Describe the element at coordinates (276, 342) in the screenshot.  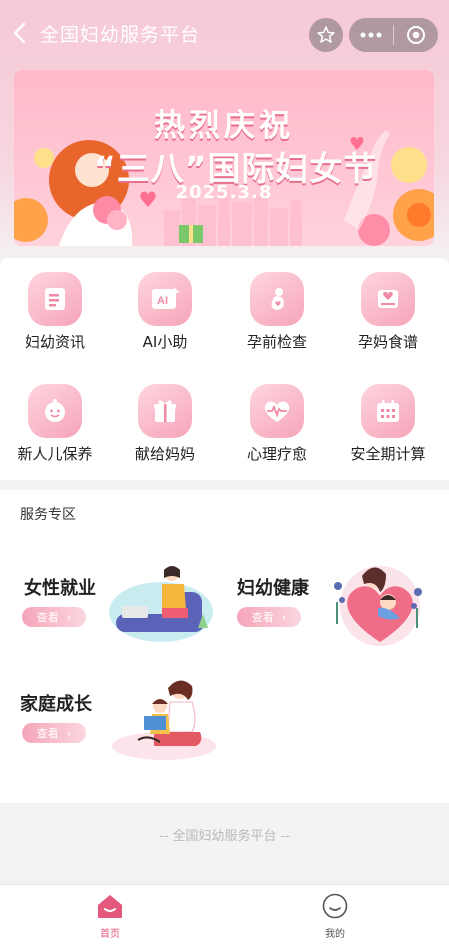
I see `grid-item-label: 孕前检查` at that location.